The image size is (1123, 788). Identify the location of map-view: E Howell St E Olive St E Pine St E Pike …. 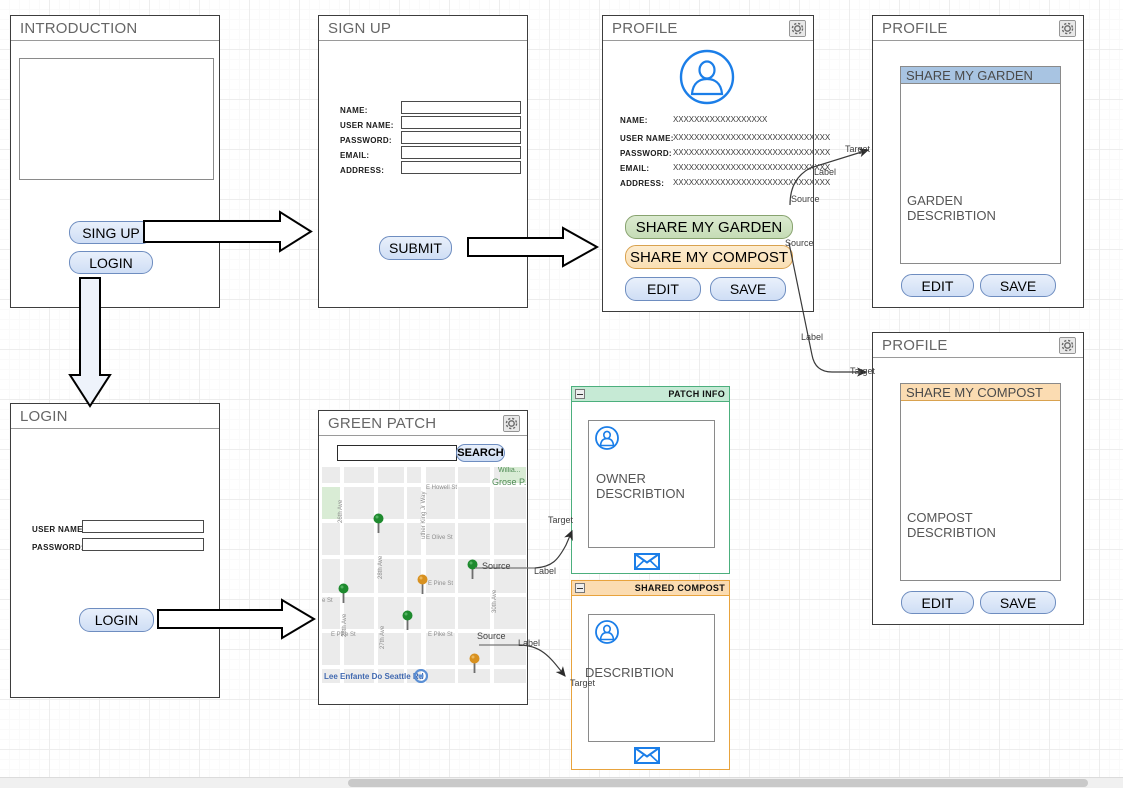
(424, 575).